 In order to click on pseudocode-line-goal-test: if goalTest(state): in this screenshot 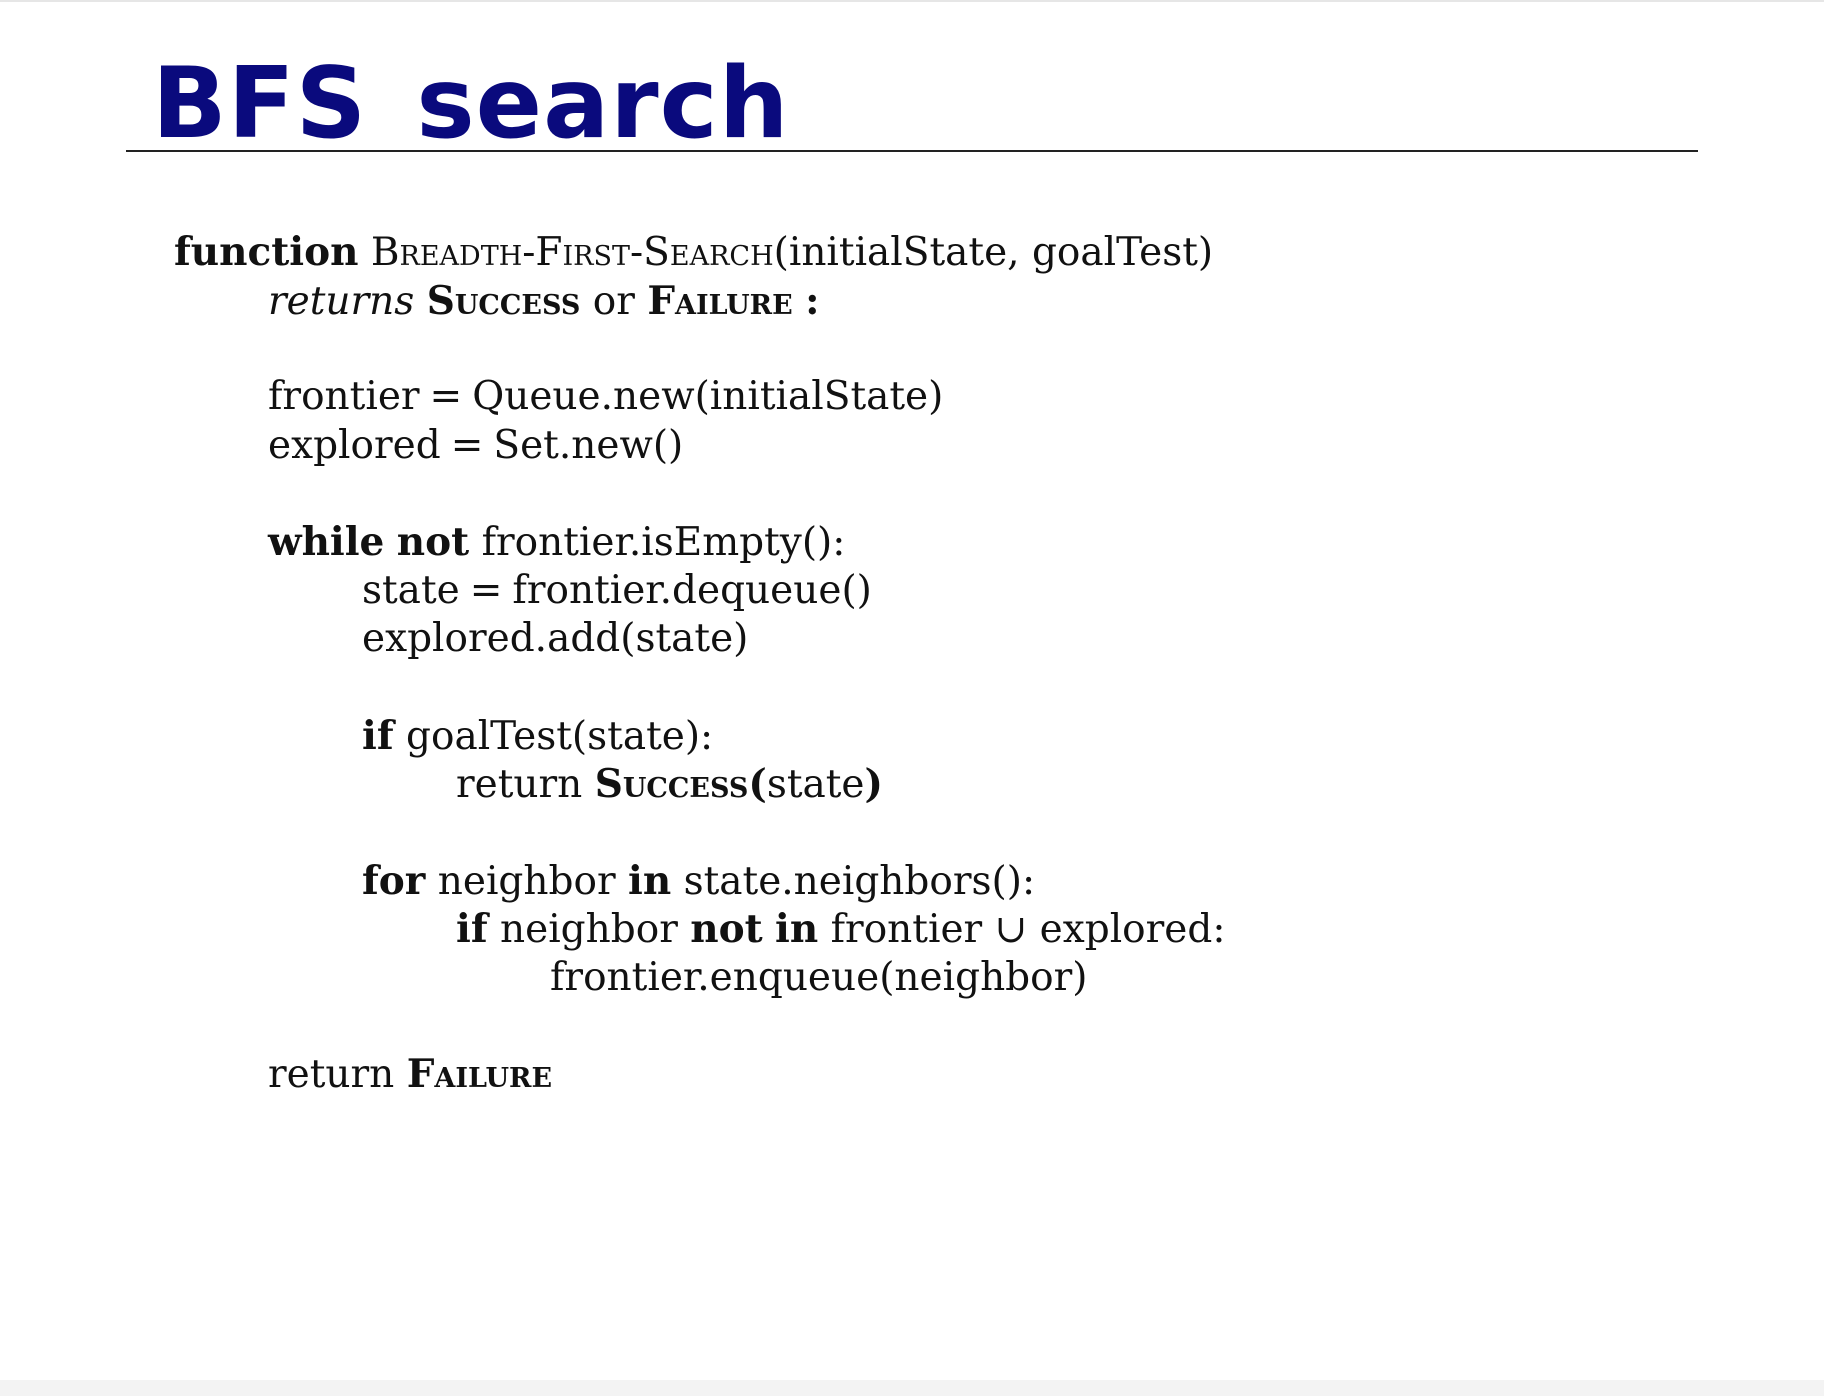, I will do `click(700, 736)`.